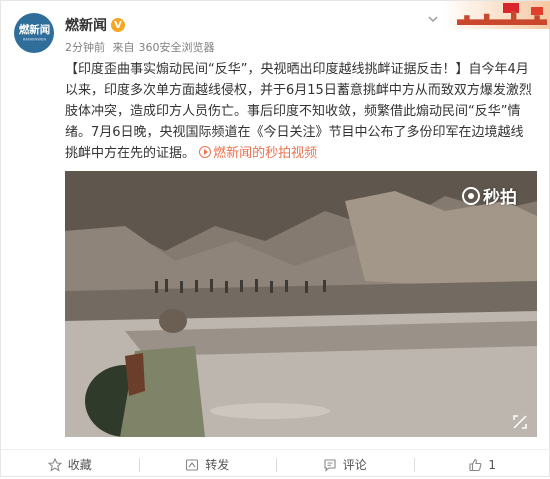 This screenshot has height=479, width=550. Describe the element at coordinates (520, 422) in the screenshot. I see `fullscreen-icon` at that location.